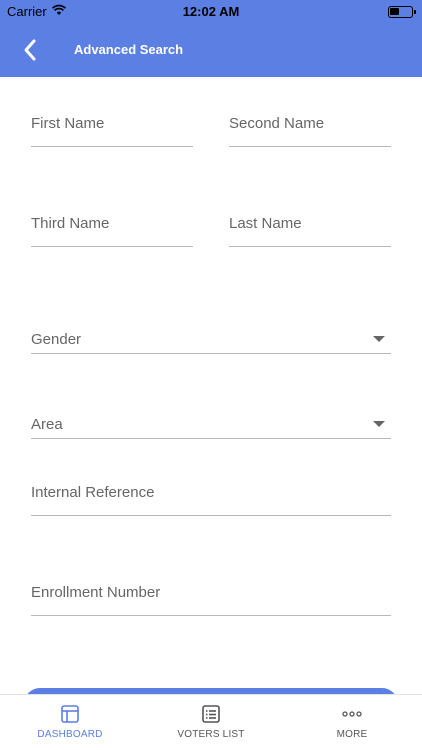 The height and width of the screenshot is (750, 422). I want to click on gender-label: Gender, so click(56, 339).